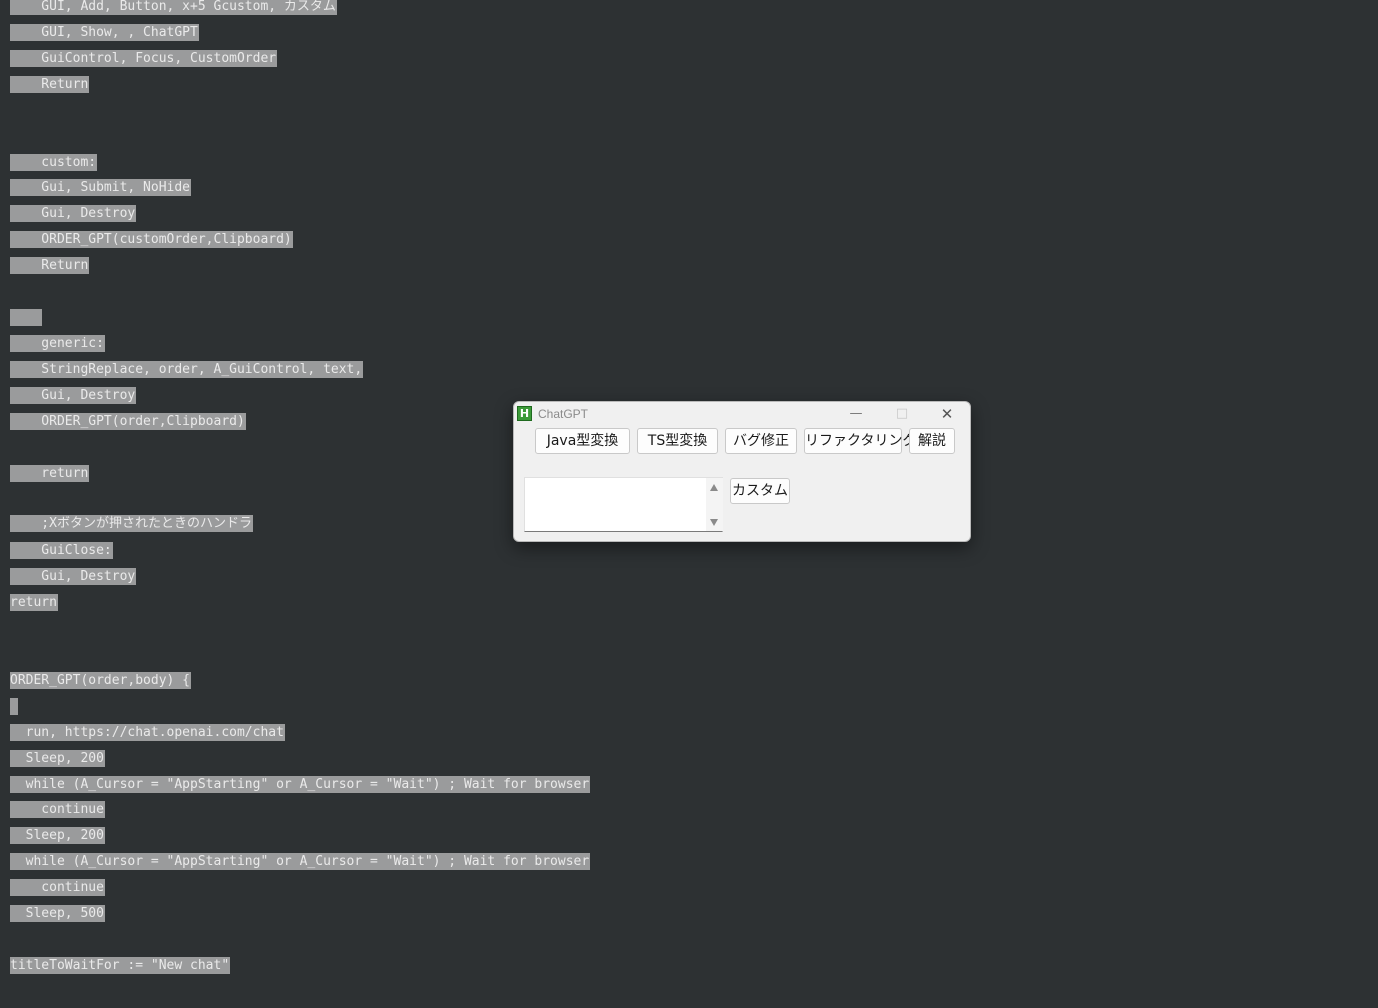  I want to click on custom-button: カスタム, so click(760, 491).